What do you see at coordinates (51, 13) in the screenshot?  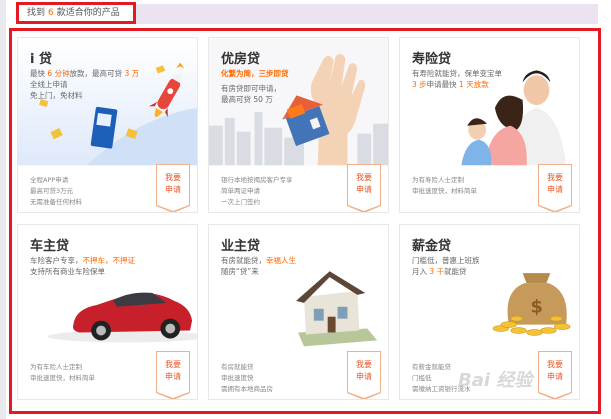 I see `result-count: 6` at bounding box center [51, 13].